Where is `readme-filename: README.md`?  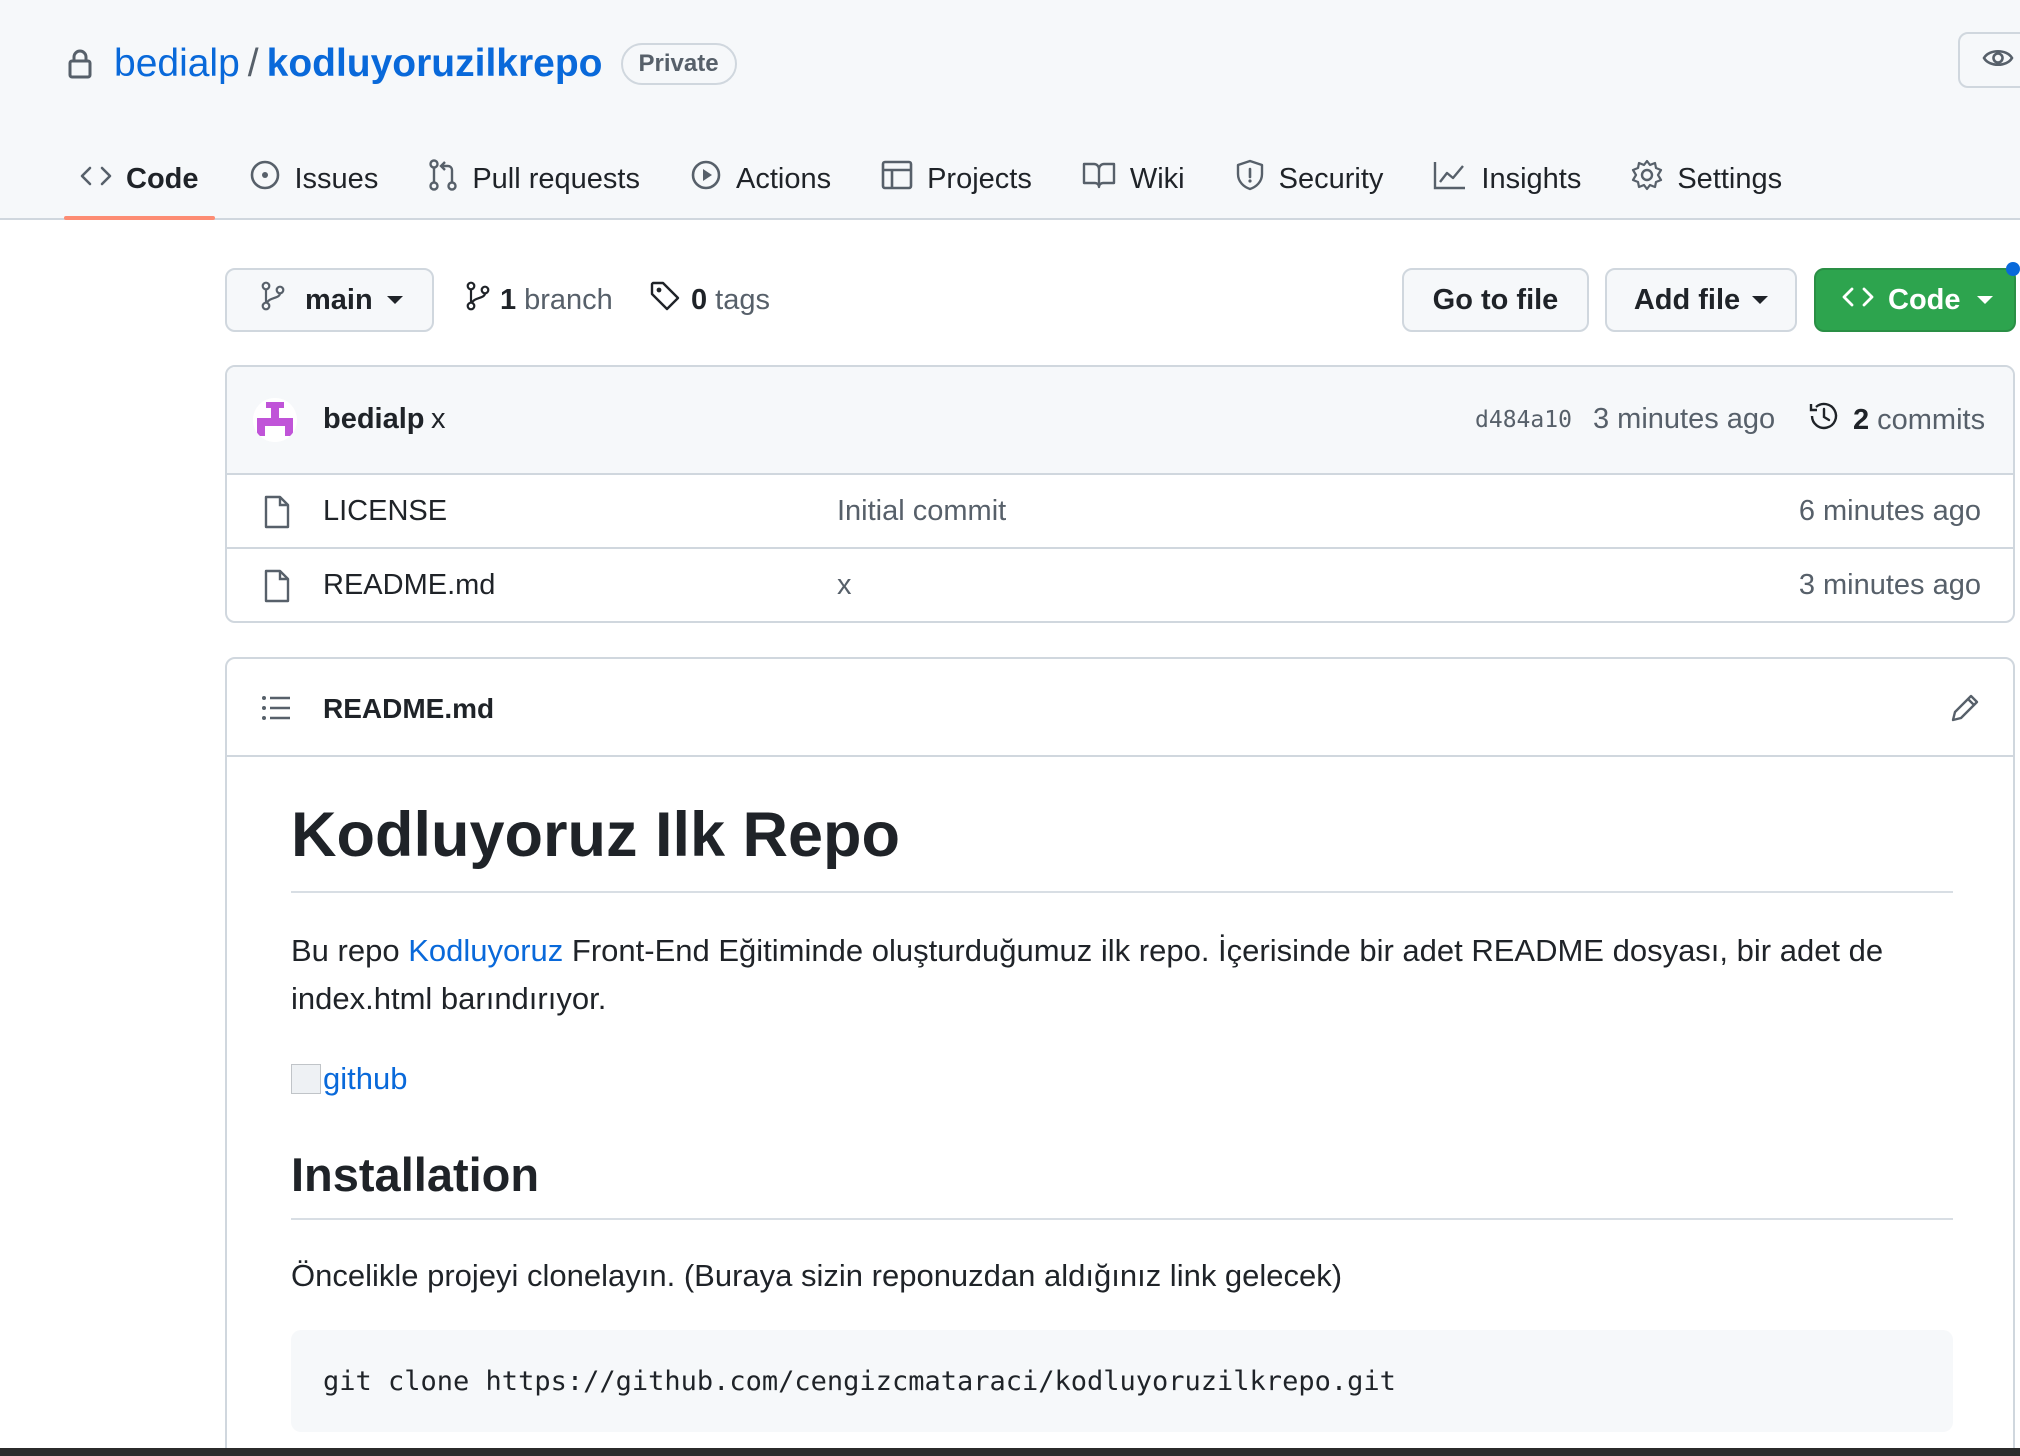 readme-filename: README.md is located at coordinates (409, 708).